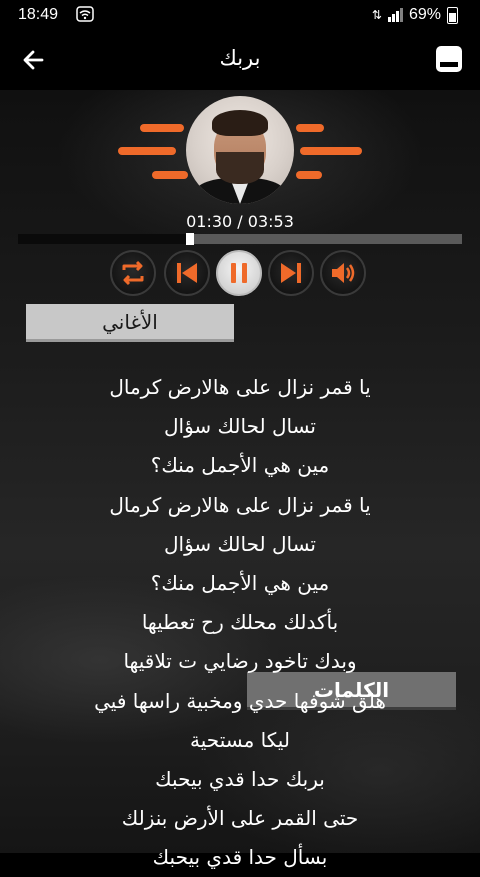 This screenshot has width=480, height=877. What do you see at coordinates (240, 661) in the screenshot?
I see `lyric-line: وبدك تاخود رضايي ت تلاقيها` at bounding box center [240, 661].